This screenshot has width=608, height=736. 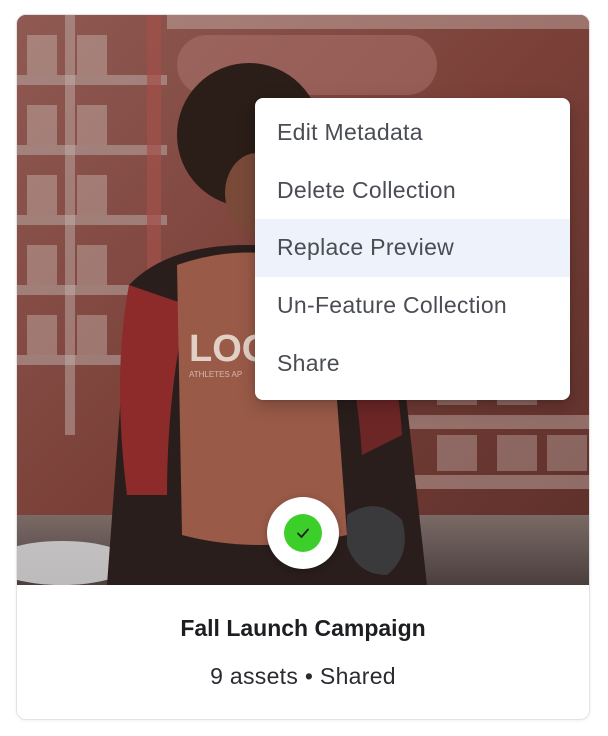 I want to click on asset-count: 9 assets, so click(x=254, y=676).